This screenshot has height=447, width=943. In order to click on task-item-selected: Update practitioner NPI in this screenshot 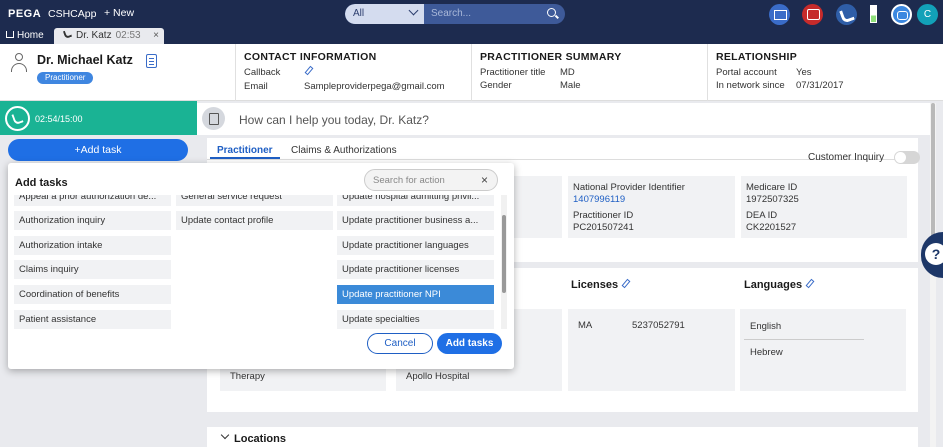, I will do `click(415, 294)`.